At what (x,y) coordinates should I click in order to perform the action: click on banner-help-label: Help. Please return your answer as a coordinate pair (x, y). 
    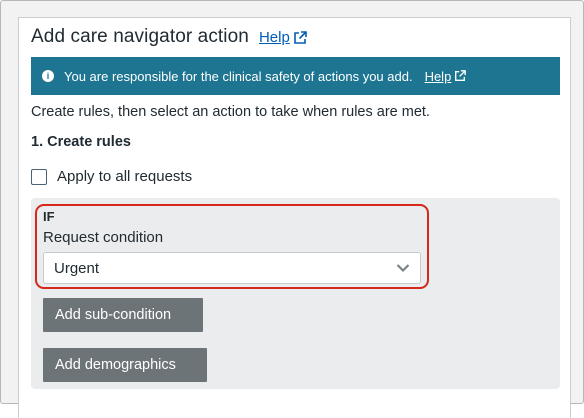
    Looking at the image, I should click on (438, 76).